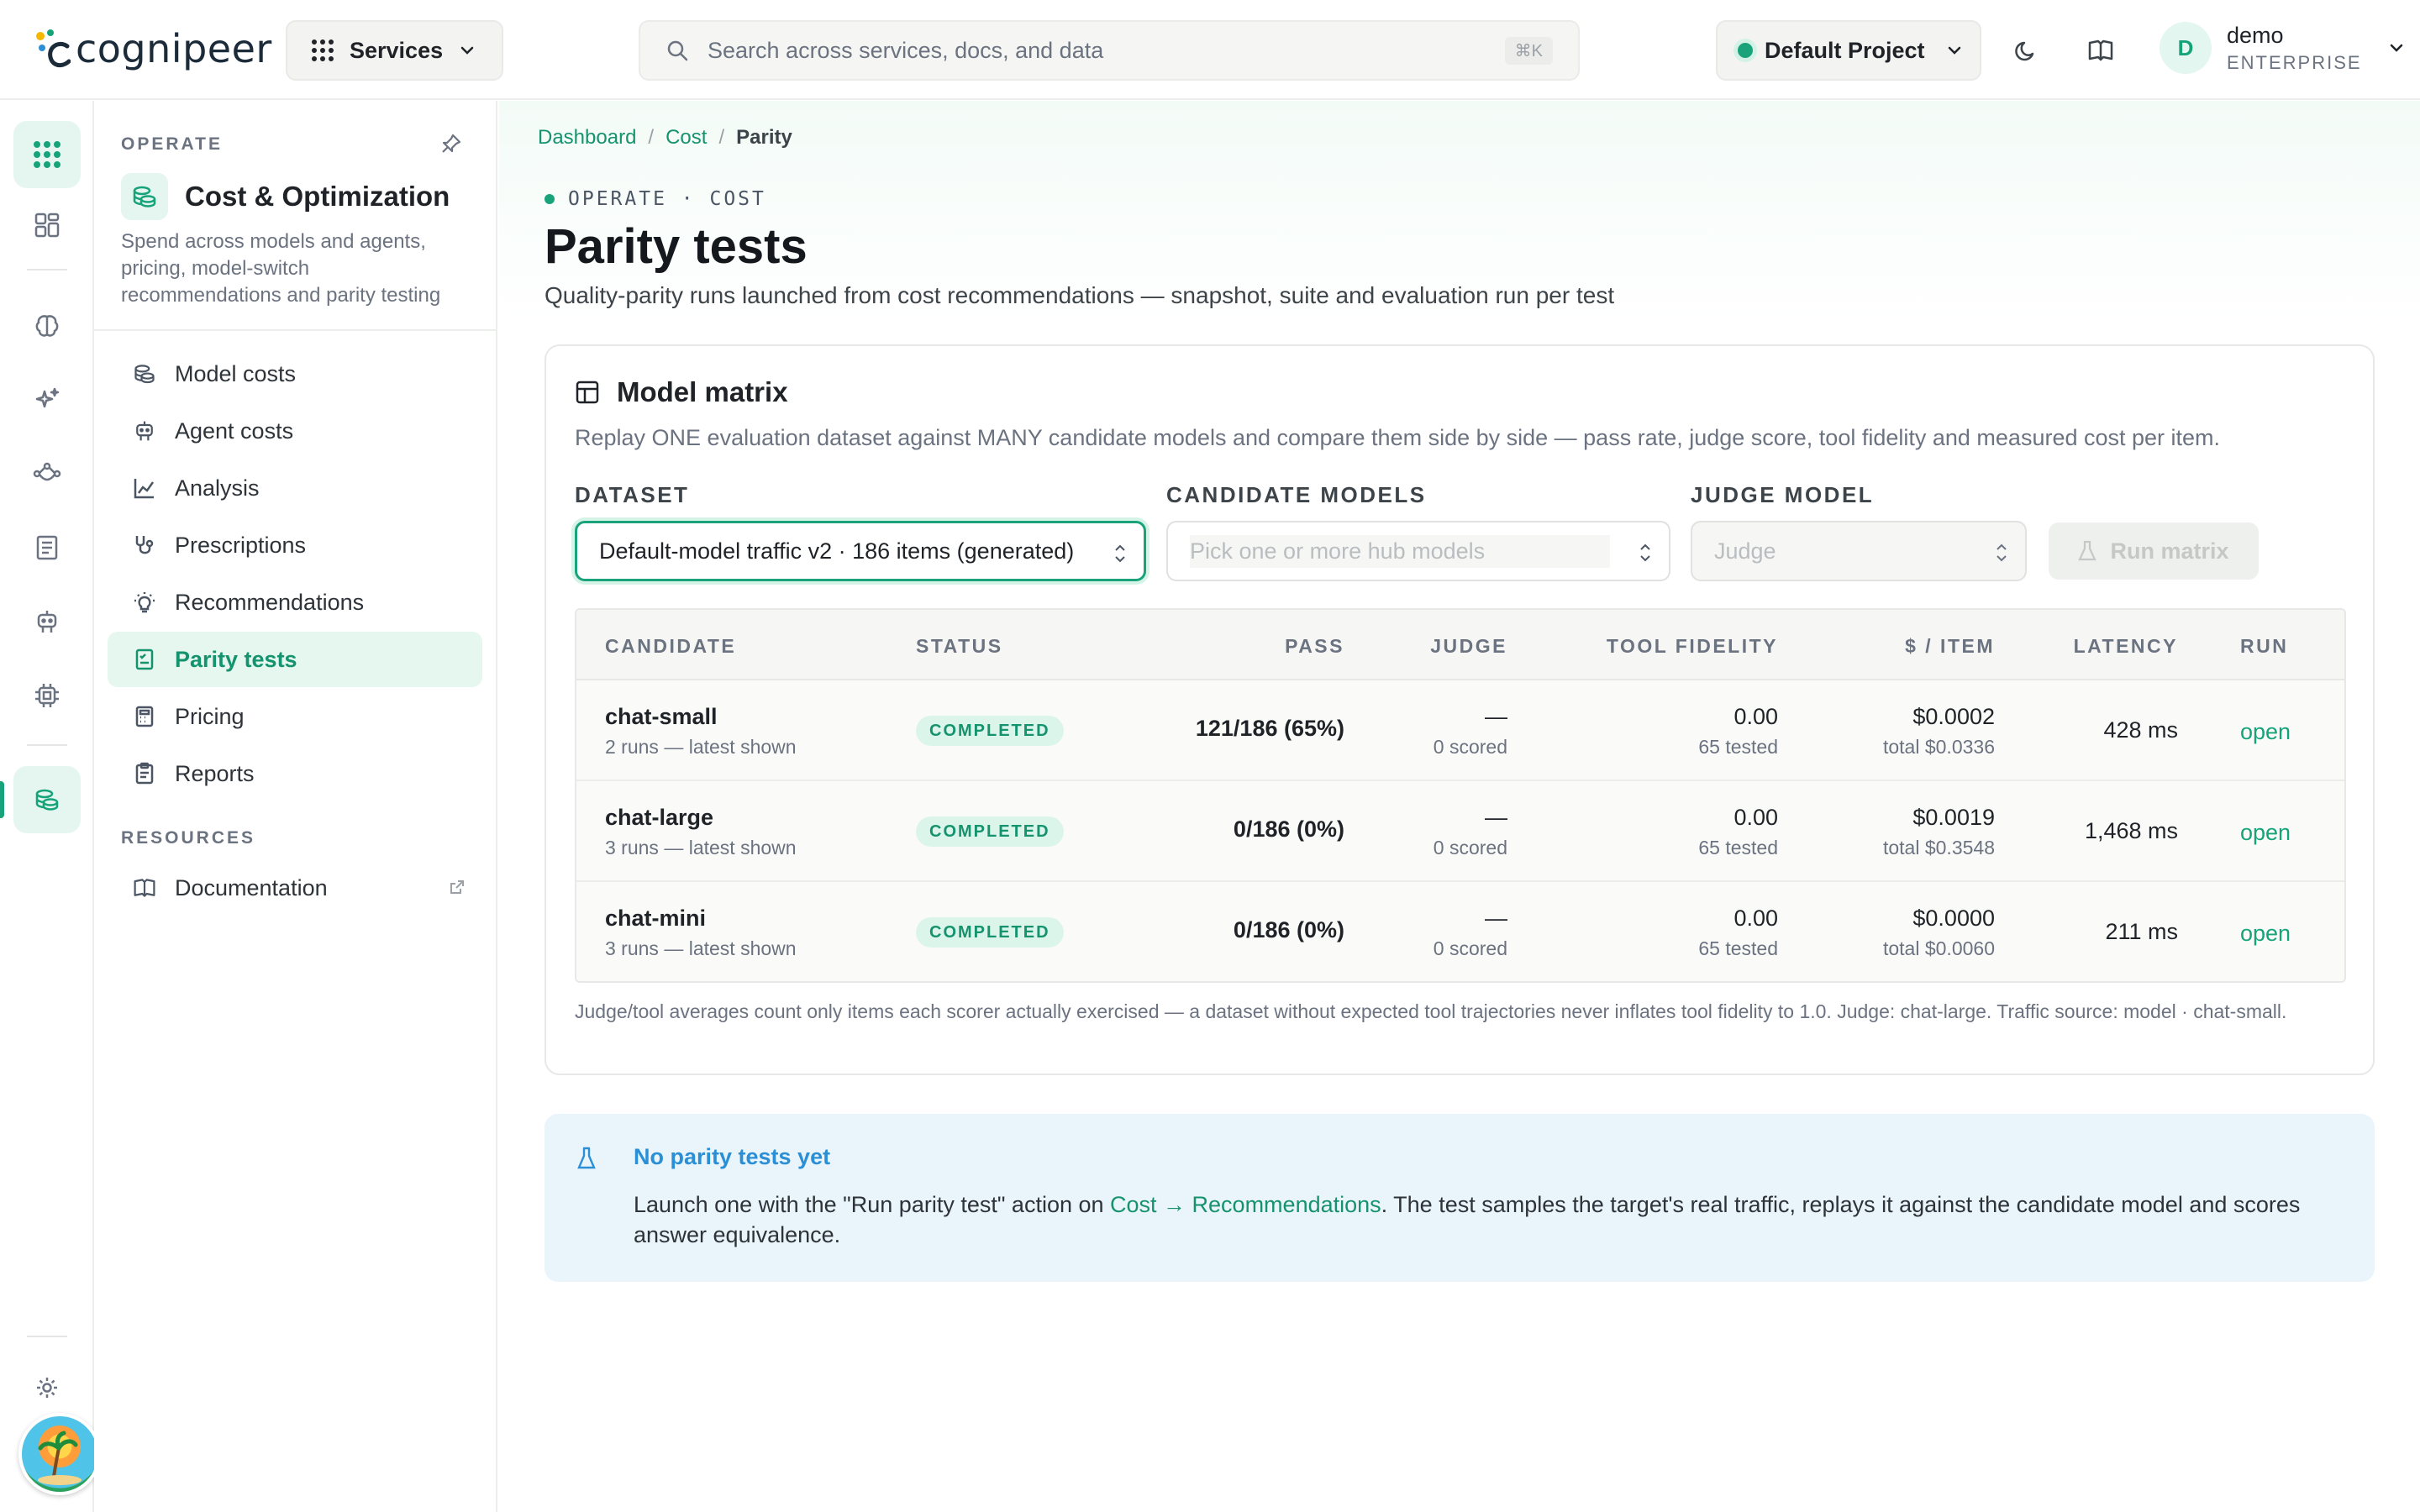 The image size is (2420, 1512). Describe the element at coordinates (451, 144) in the screenshot. I see `pin-icon` at that location.